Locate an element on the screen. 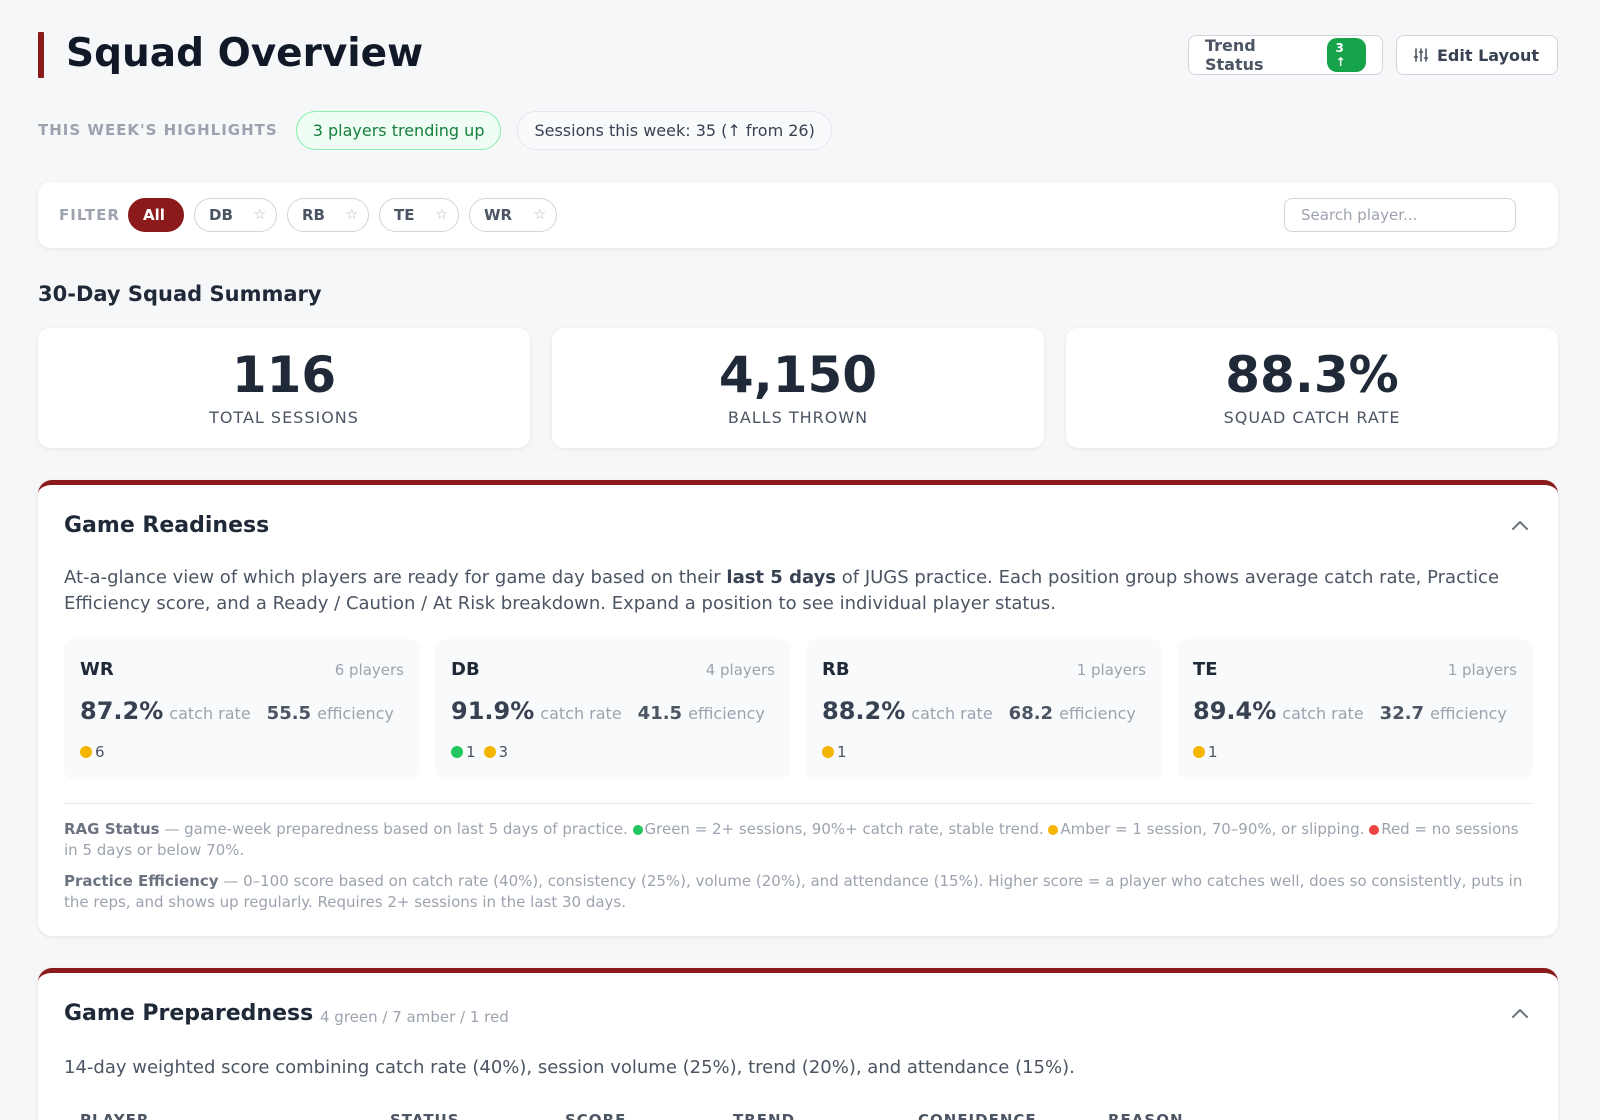 This screenshot has width=1600, height=1120. amber-count: 3 is located at coordinates (503, 752).